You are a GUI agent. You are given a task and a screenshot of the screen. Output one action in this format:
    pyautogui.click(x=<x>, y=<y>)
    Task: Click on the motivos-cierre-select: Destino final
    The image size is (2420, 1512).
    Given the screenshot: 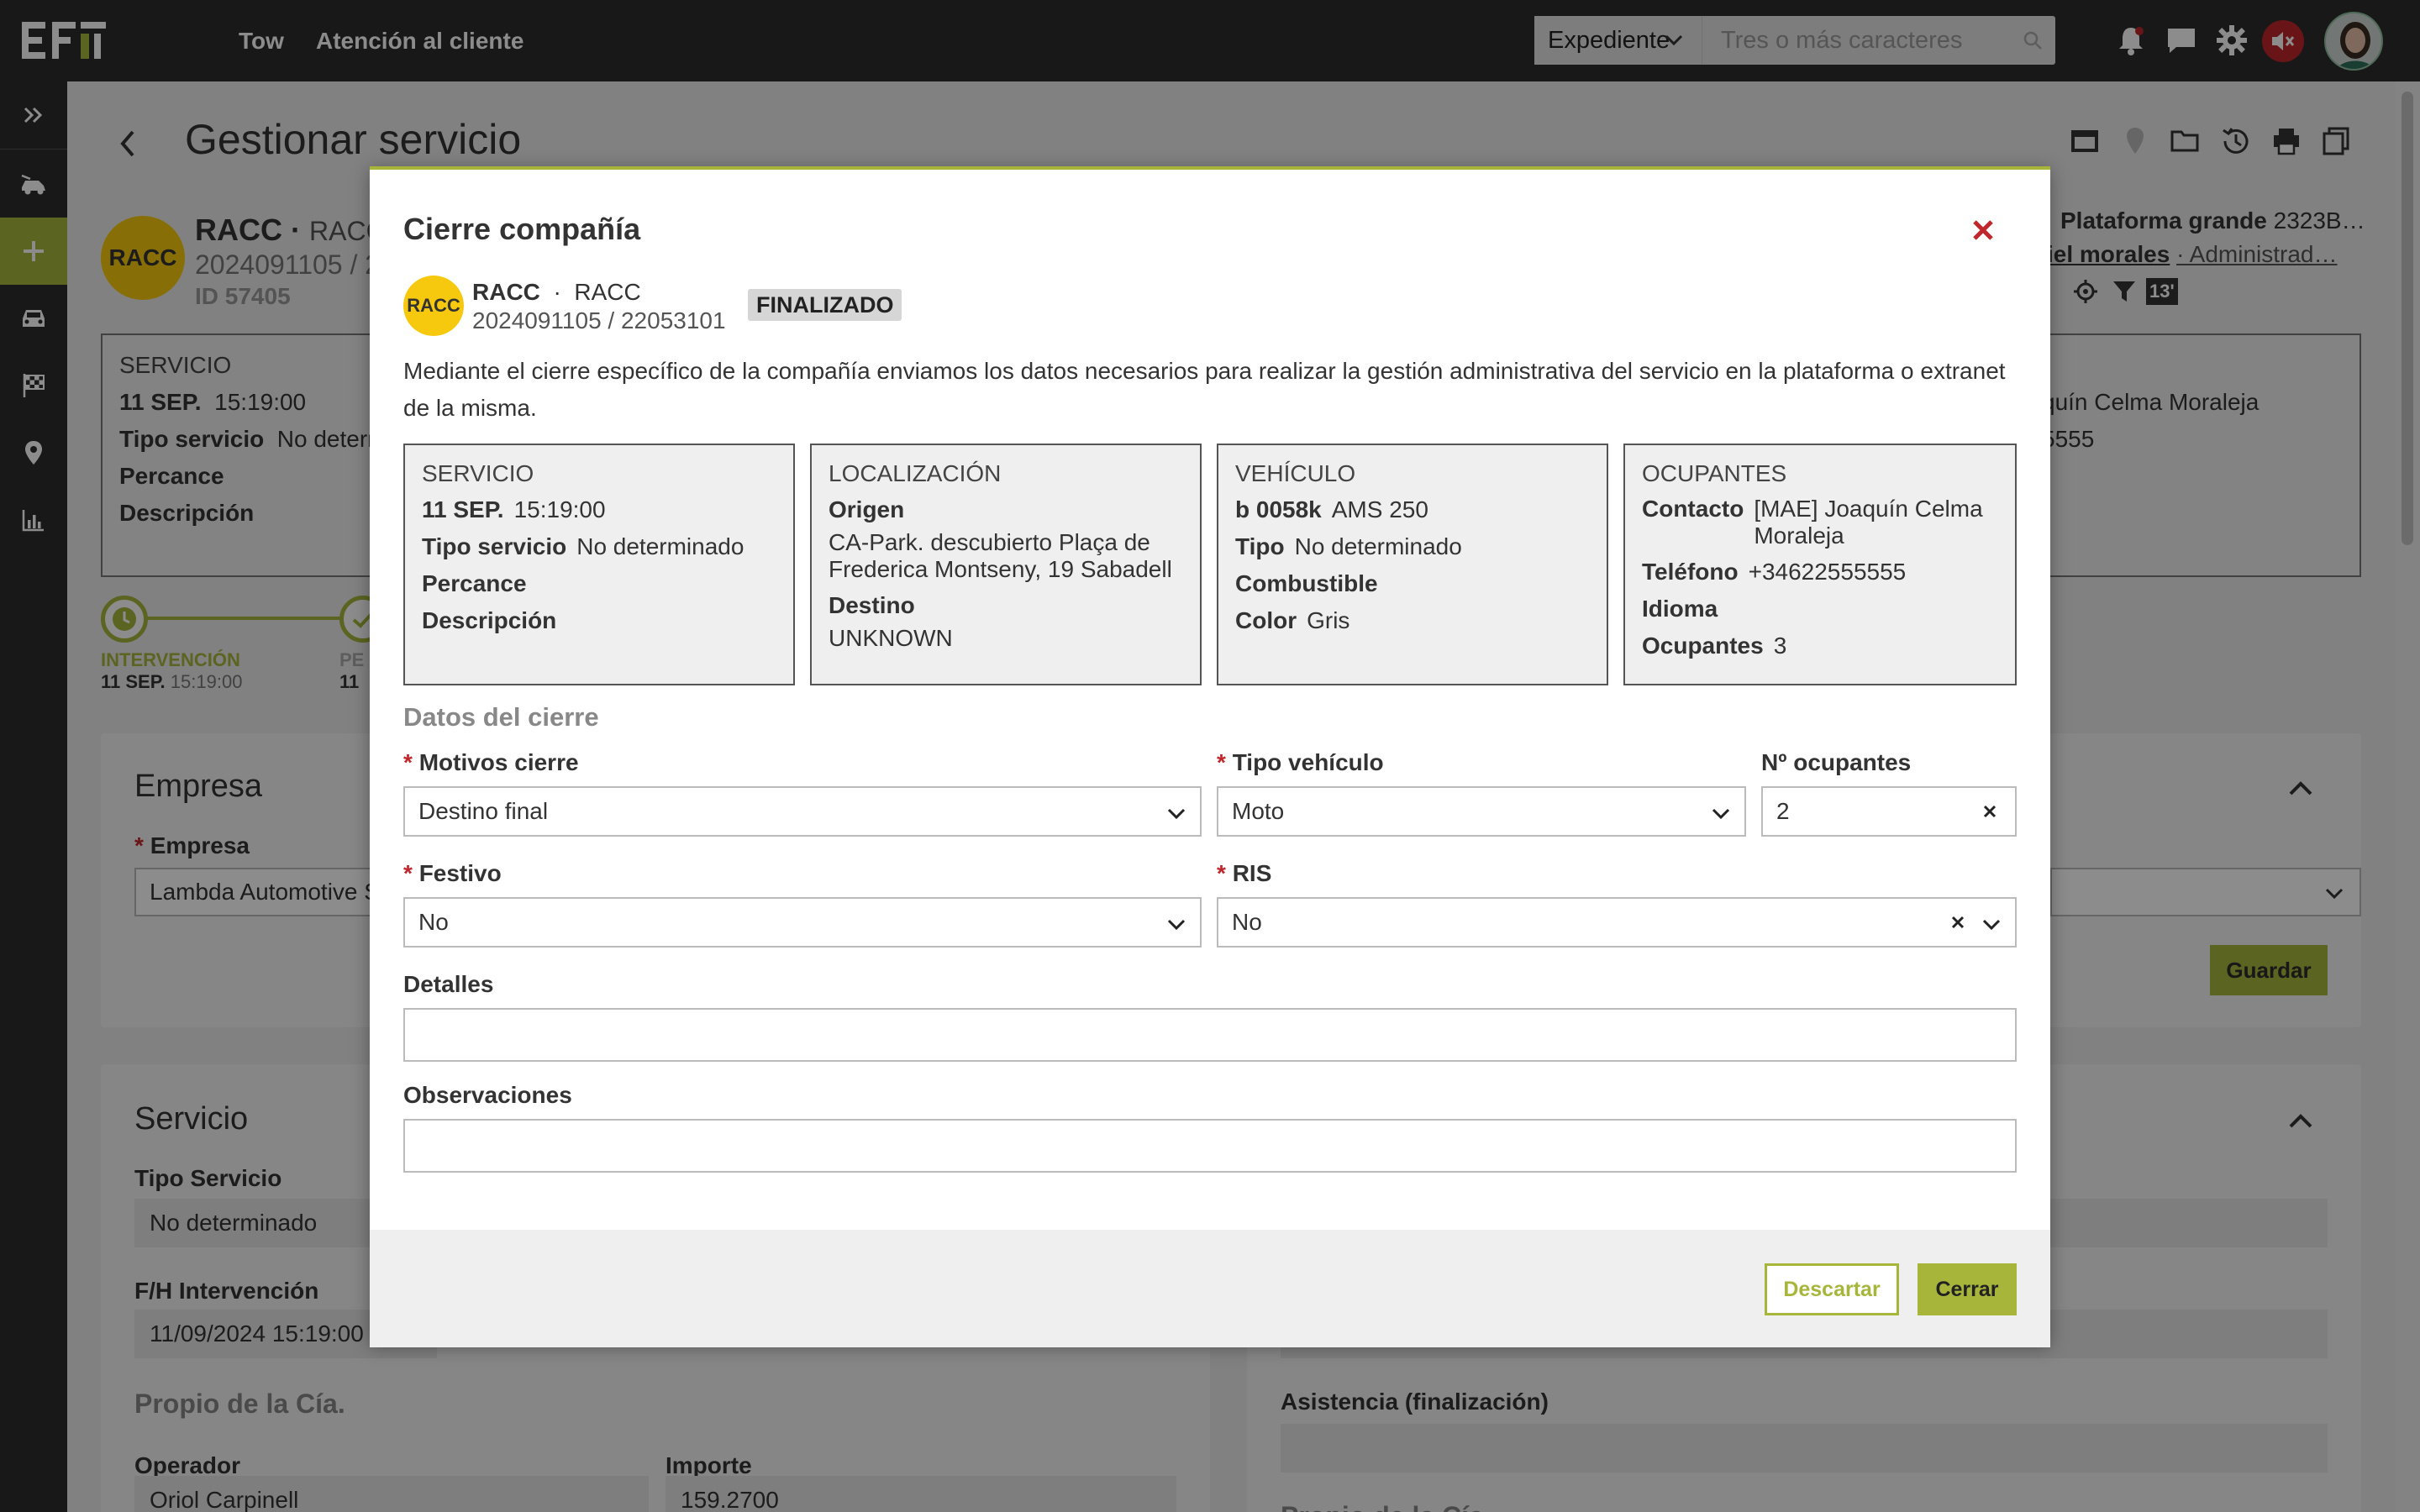 What is the action you would take?
    pyautogui.click(x=802, y=811)
    